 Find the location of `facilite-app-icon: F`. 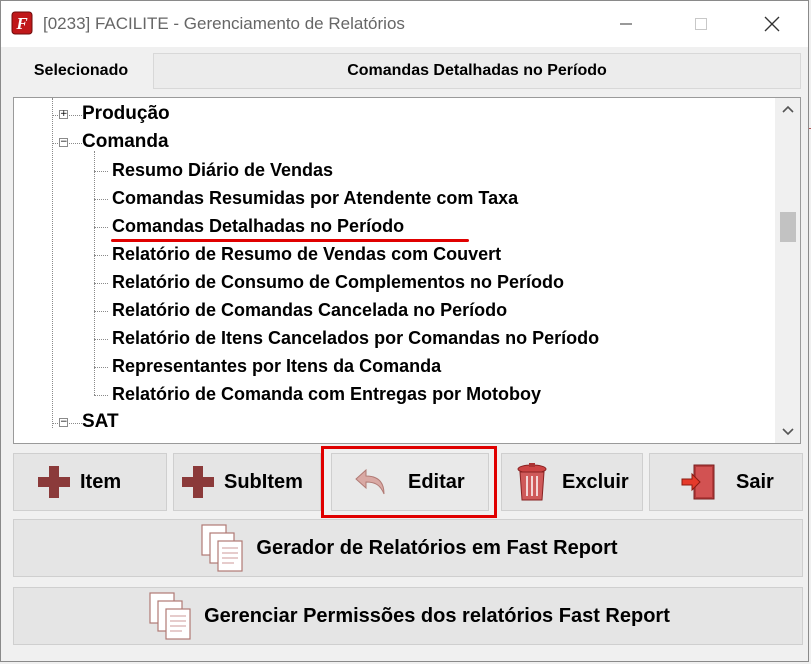

facilite-app-icon: F is located at coordinates (22, 23).